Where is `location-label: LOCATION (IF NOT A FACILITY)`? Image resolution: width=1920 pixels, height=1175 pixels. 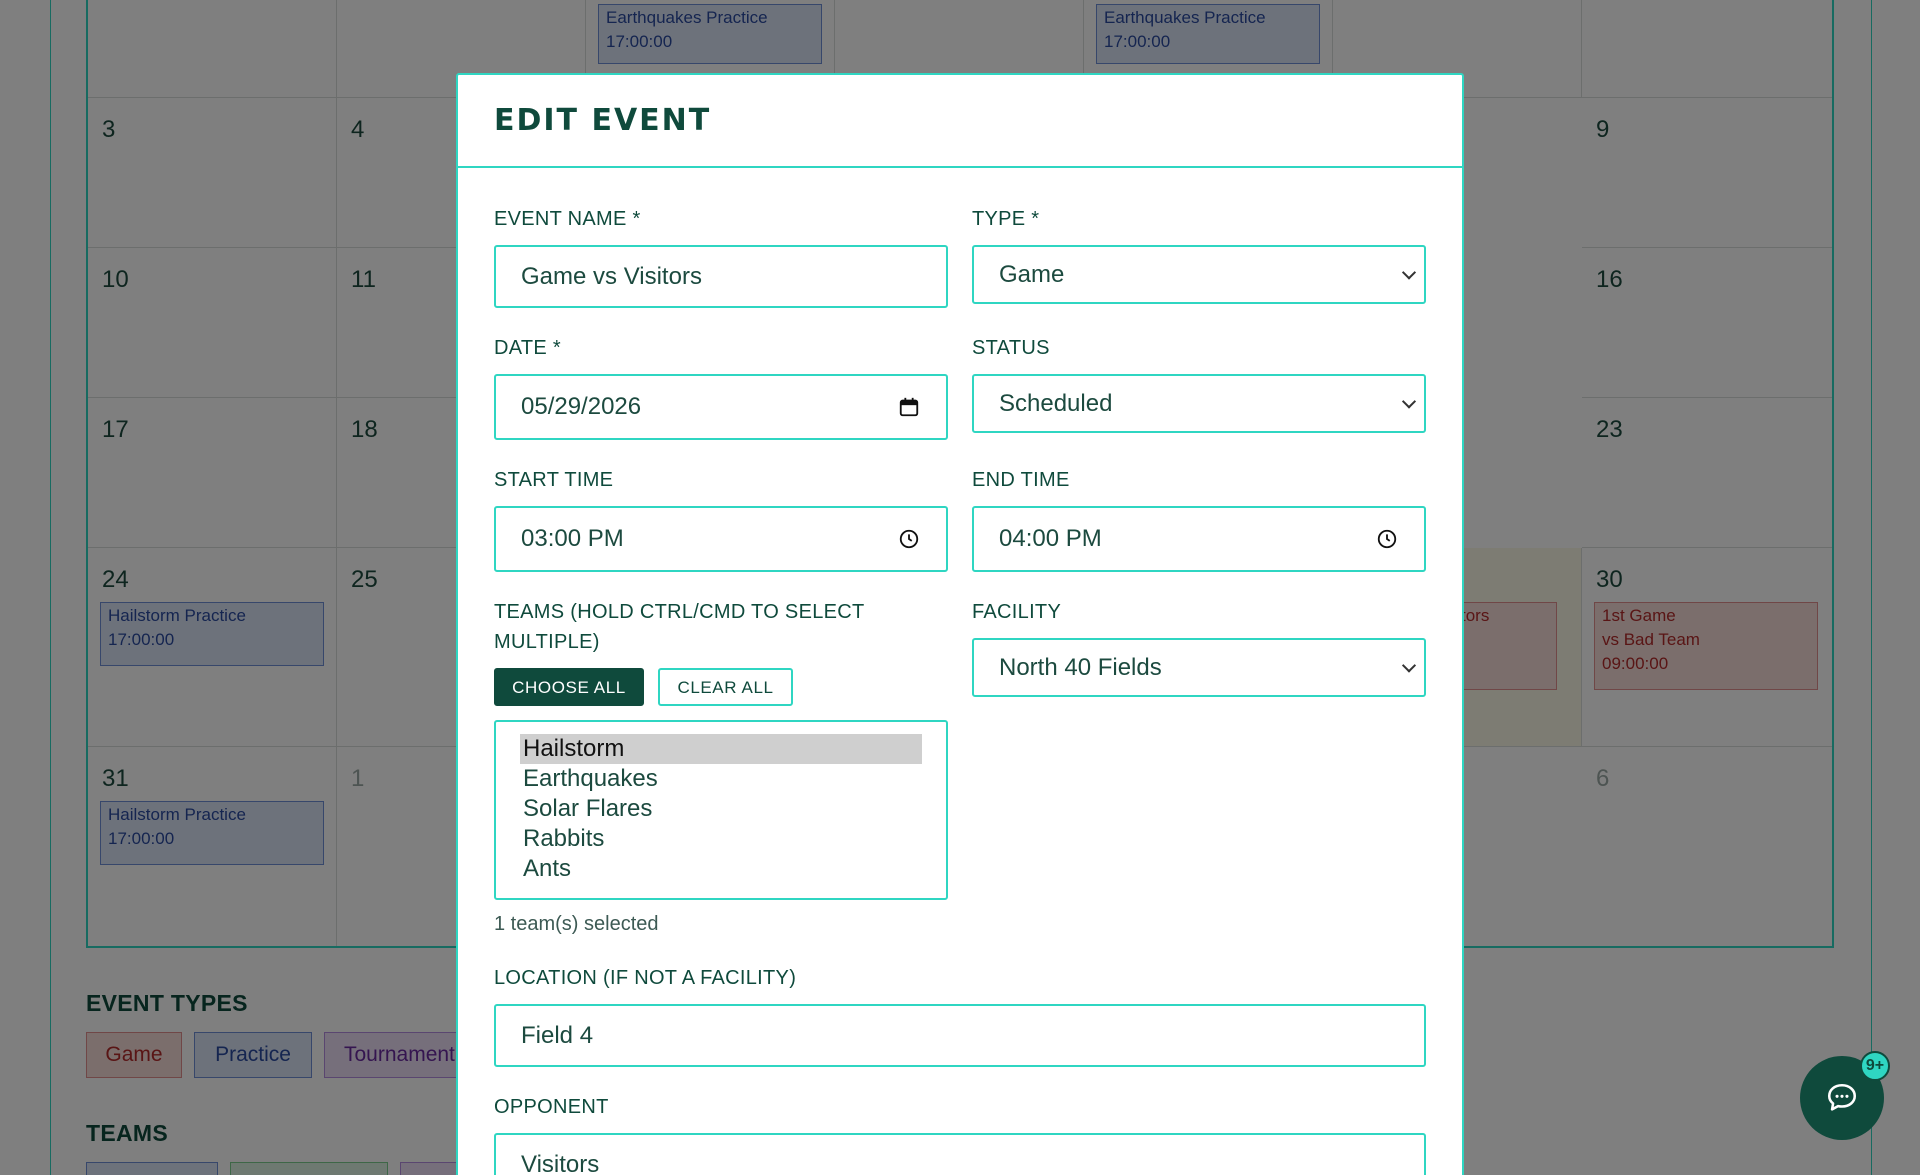 location-label: LOCATION (IF NOT A FACILITY) is located at coordinates (645, 978).